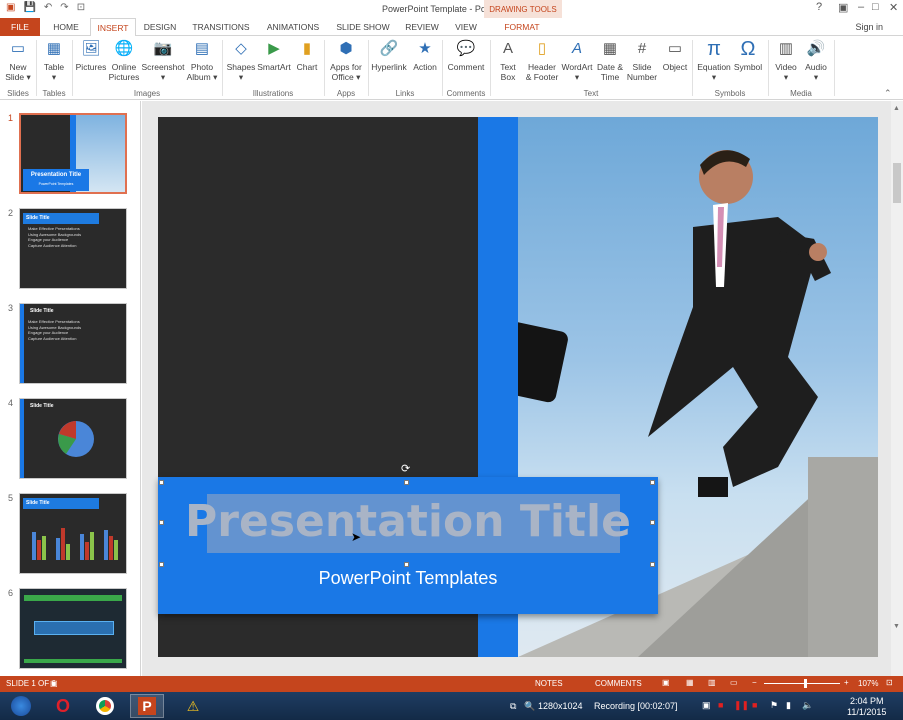 The image size is (903, 720). What do you see at coordinates (788, 705) in the screenshot?
I see `network-icon: ▮` at bounding box center [788, 705].